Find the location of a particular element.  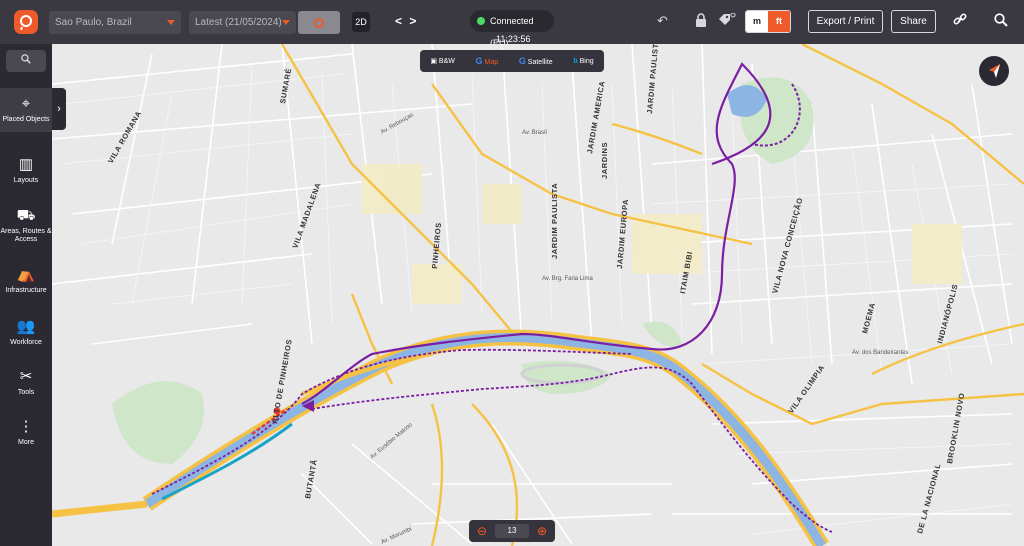

sidebar-expand-button: › is located at coordinates (59, 109).